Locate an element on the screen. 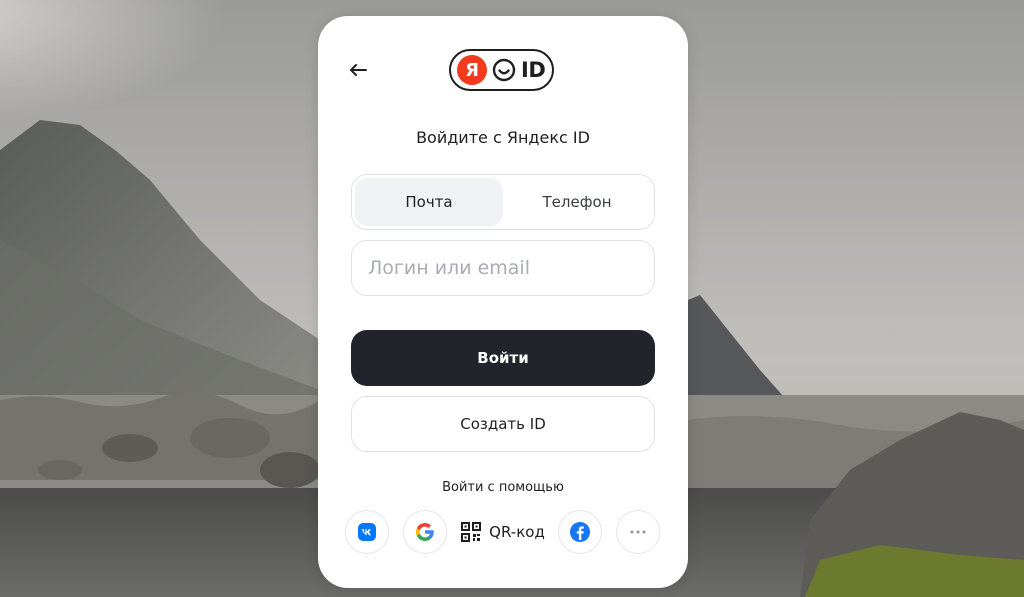 The height and width of the screenshot is (597, 1024). back-button is located at coordinates (358, 70).